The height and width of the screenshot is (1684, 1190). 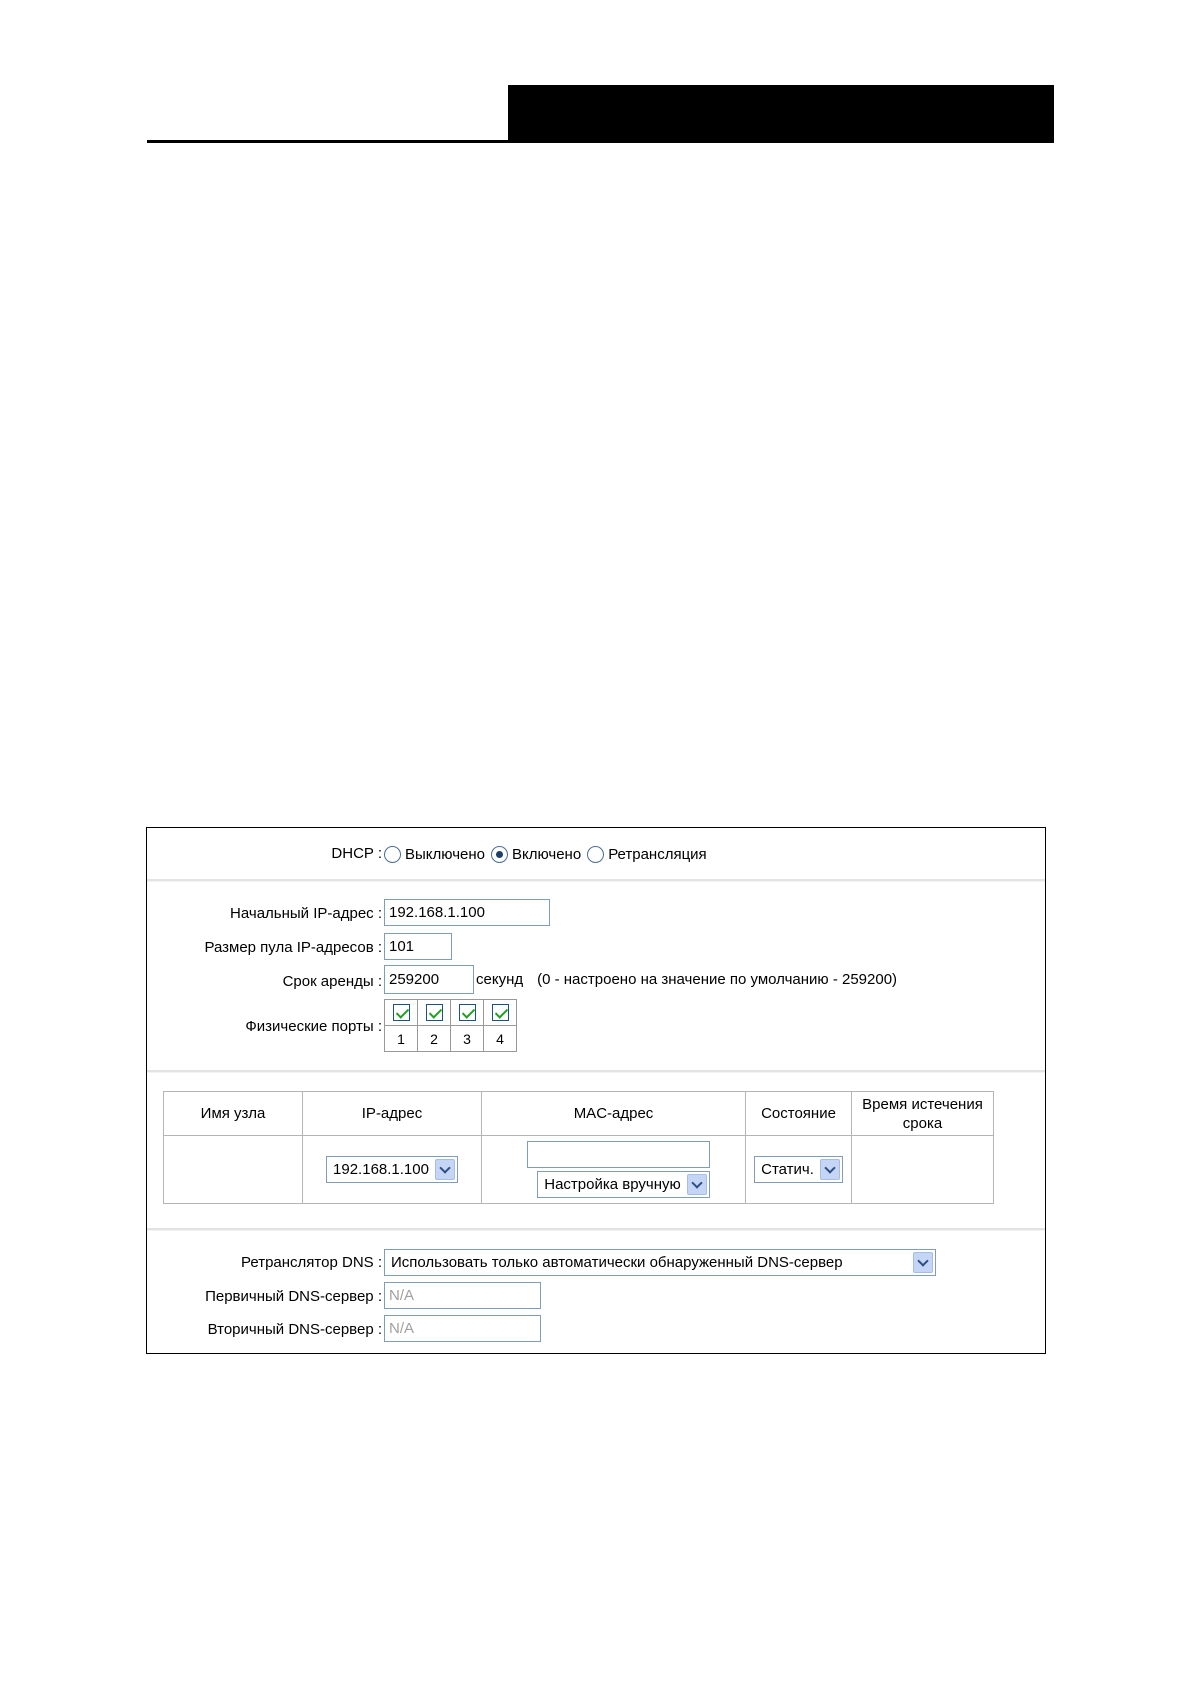 I want to click on mac-mode-select: Настройка вручную, so click(x=623, y=1184).